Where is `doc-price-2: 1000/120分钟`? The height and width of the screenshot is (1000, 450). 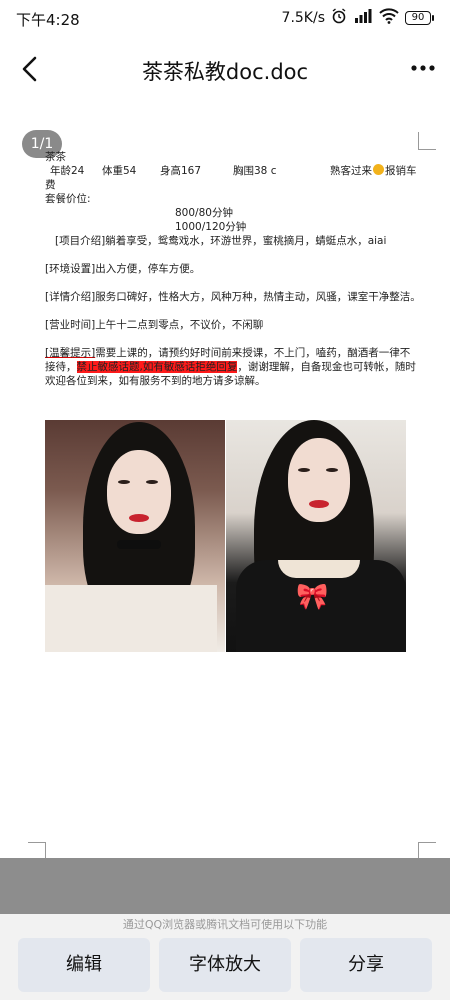
doc-price-2: 1000/120分钟 is located at coordinates (211, 227).